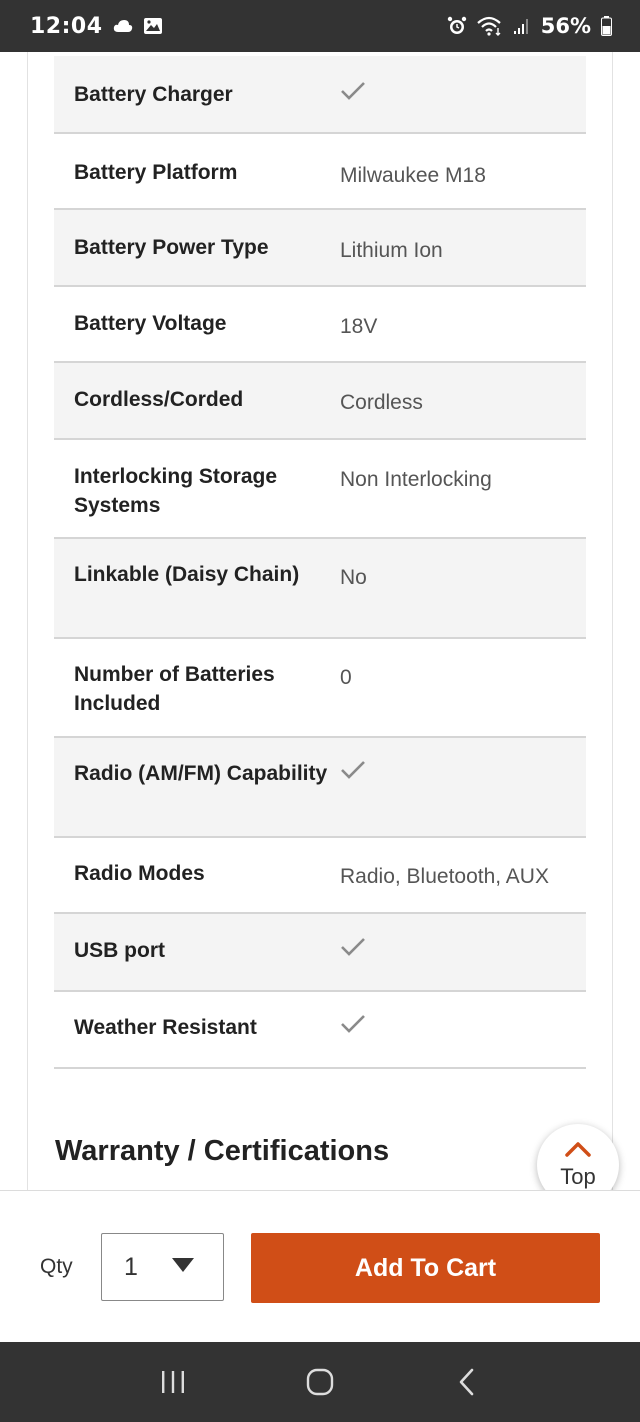 The height and width of the screenshot is (1422, 640). Describe the element at coordinates (320, 1030) in the screenshot. I see `spec-row: Weather Resistant` at that location.